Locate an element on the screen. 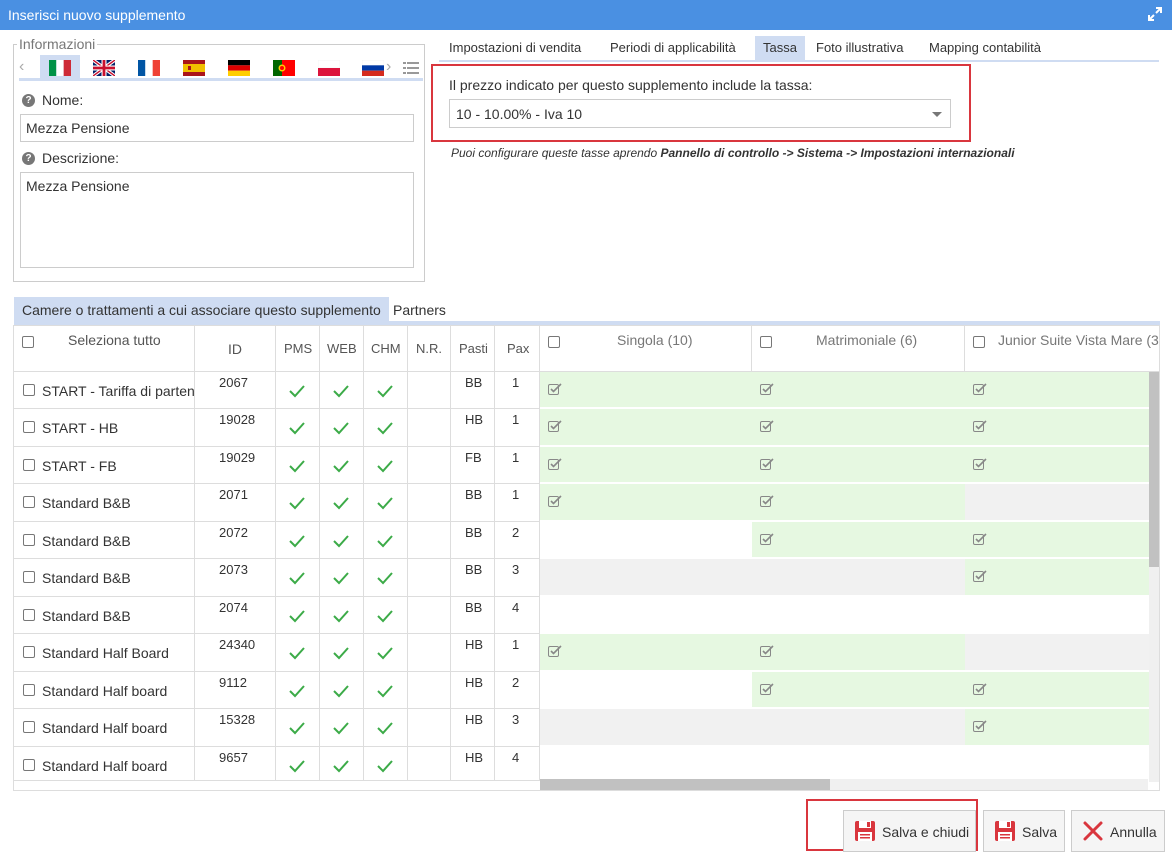 This screenshot has height=856, width=1172. table-row: START - HB is located at coordinates (104, 428).